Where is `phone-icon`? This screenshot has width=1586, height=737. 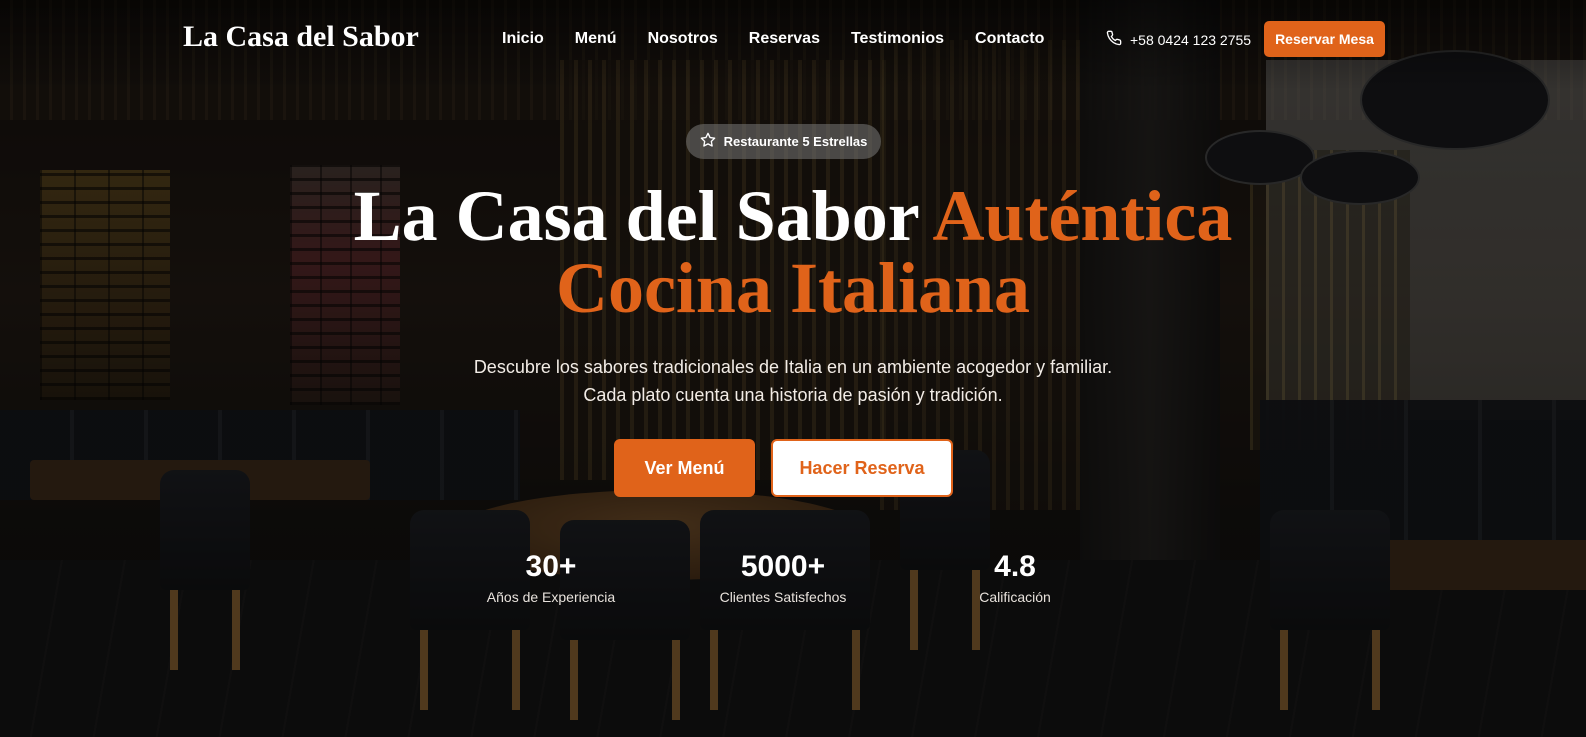 phone-icon is located at coordinates (1114, 39).